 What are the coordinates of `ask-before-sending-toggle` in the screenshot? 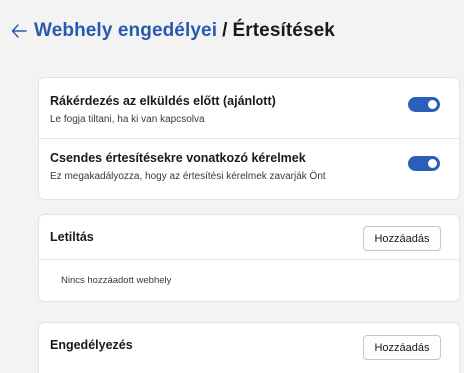 It's located at (424, 104).